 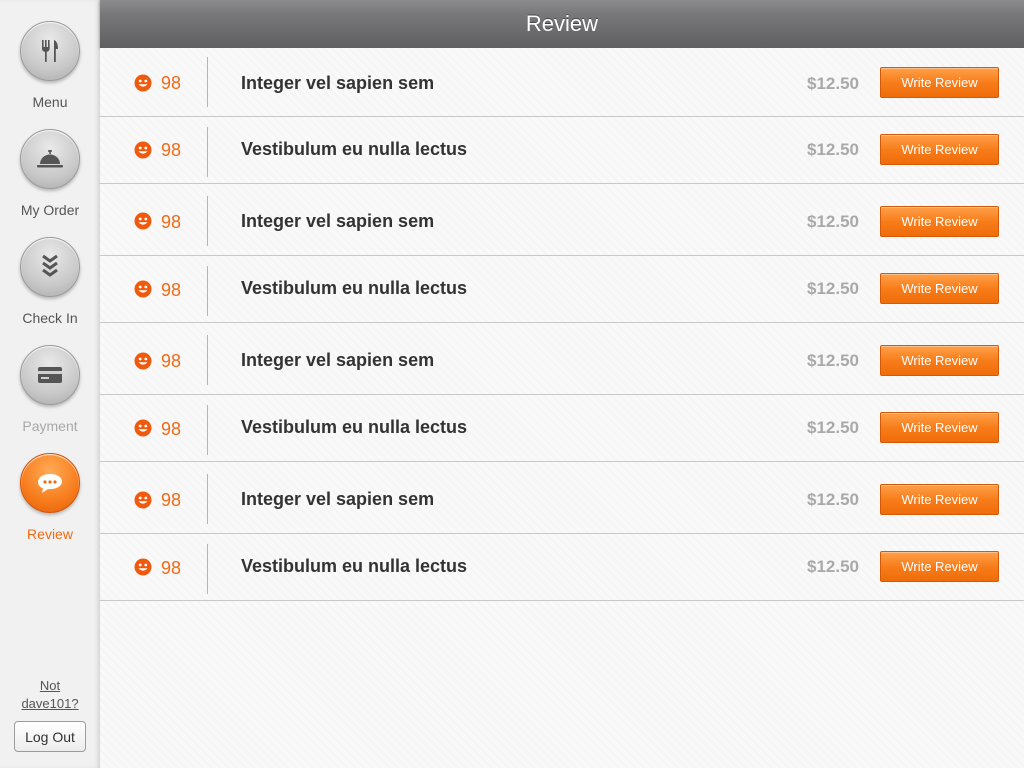 I want to click on logout-button: Log Out, so click(x=50, y=736).